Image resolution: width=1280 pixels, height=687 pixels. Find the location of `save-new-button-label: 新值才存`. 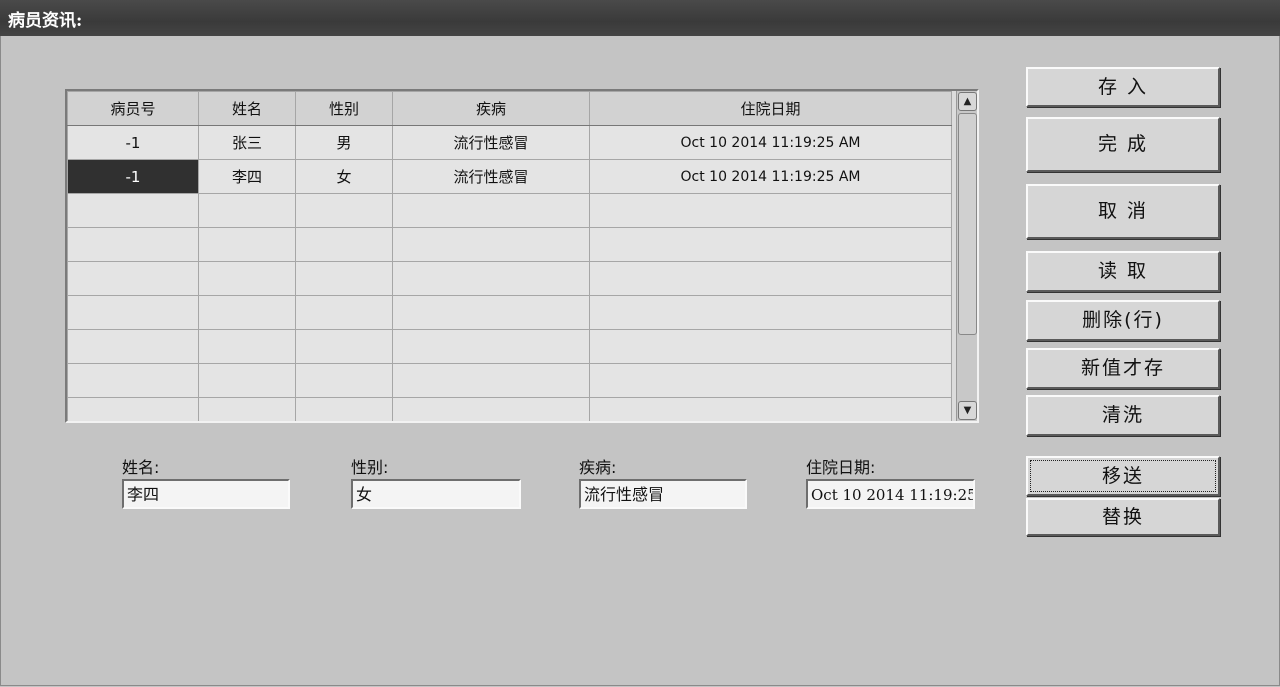

save-new-button-label: 新值才存 is located at coordinates (1122, 368).